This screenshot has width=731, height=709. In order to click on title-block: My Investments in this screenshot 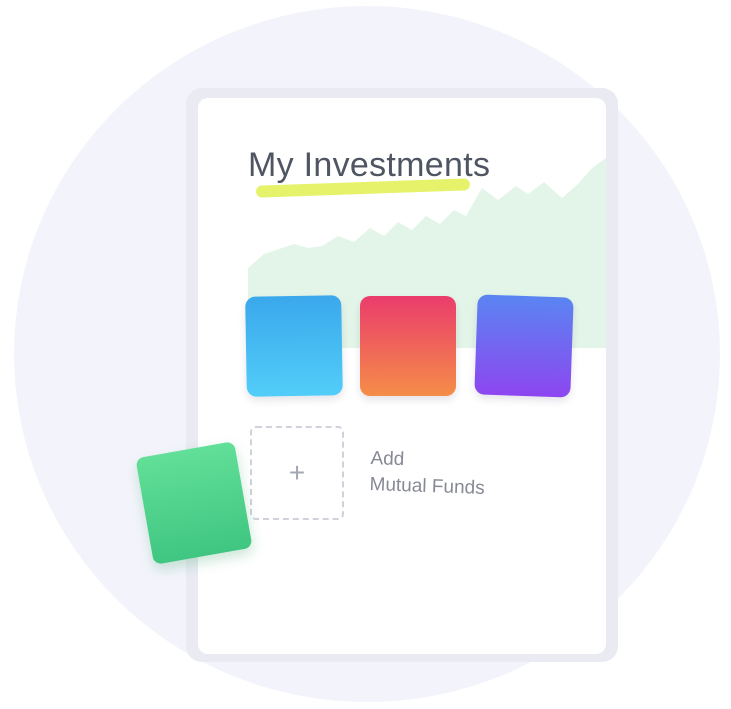, I will do `click(369, 172)`.